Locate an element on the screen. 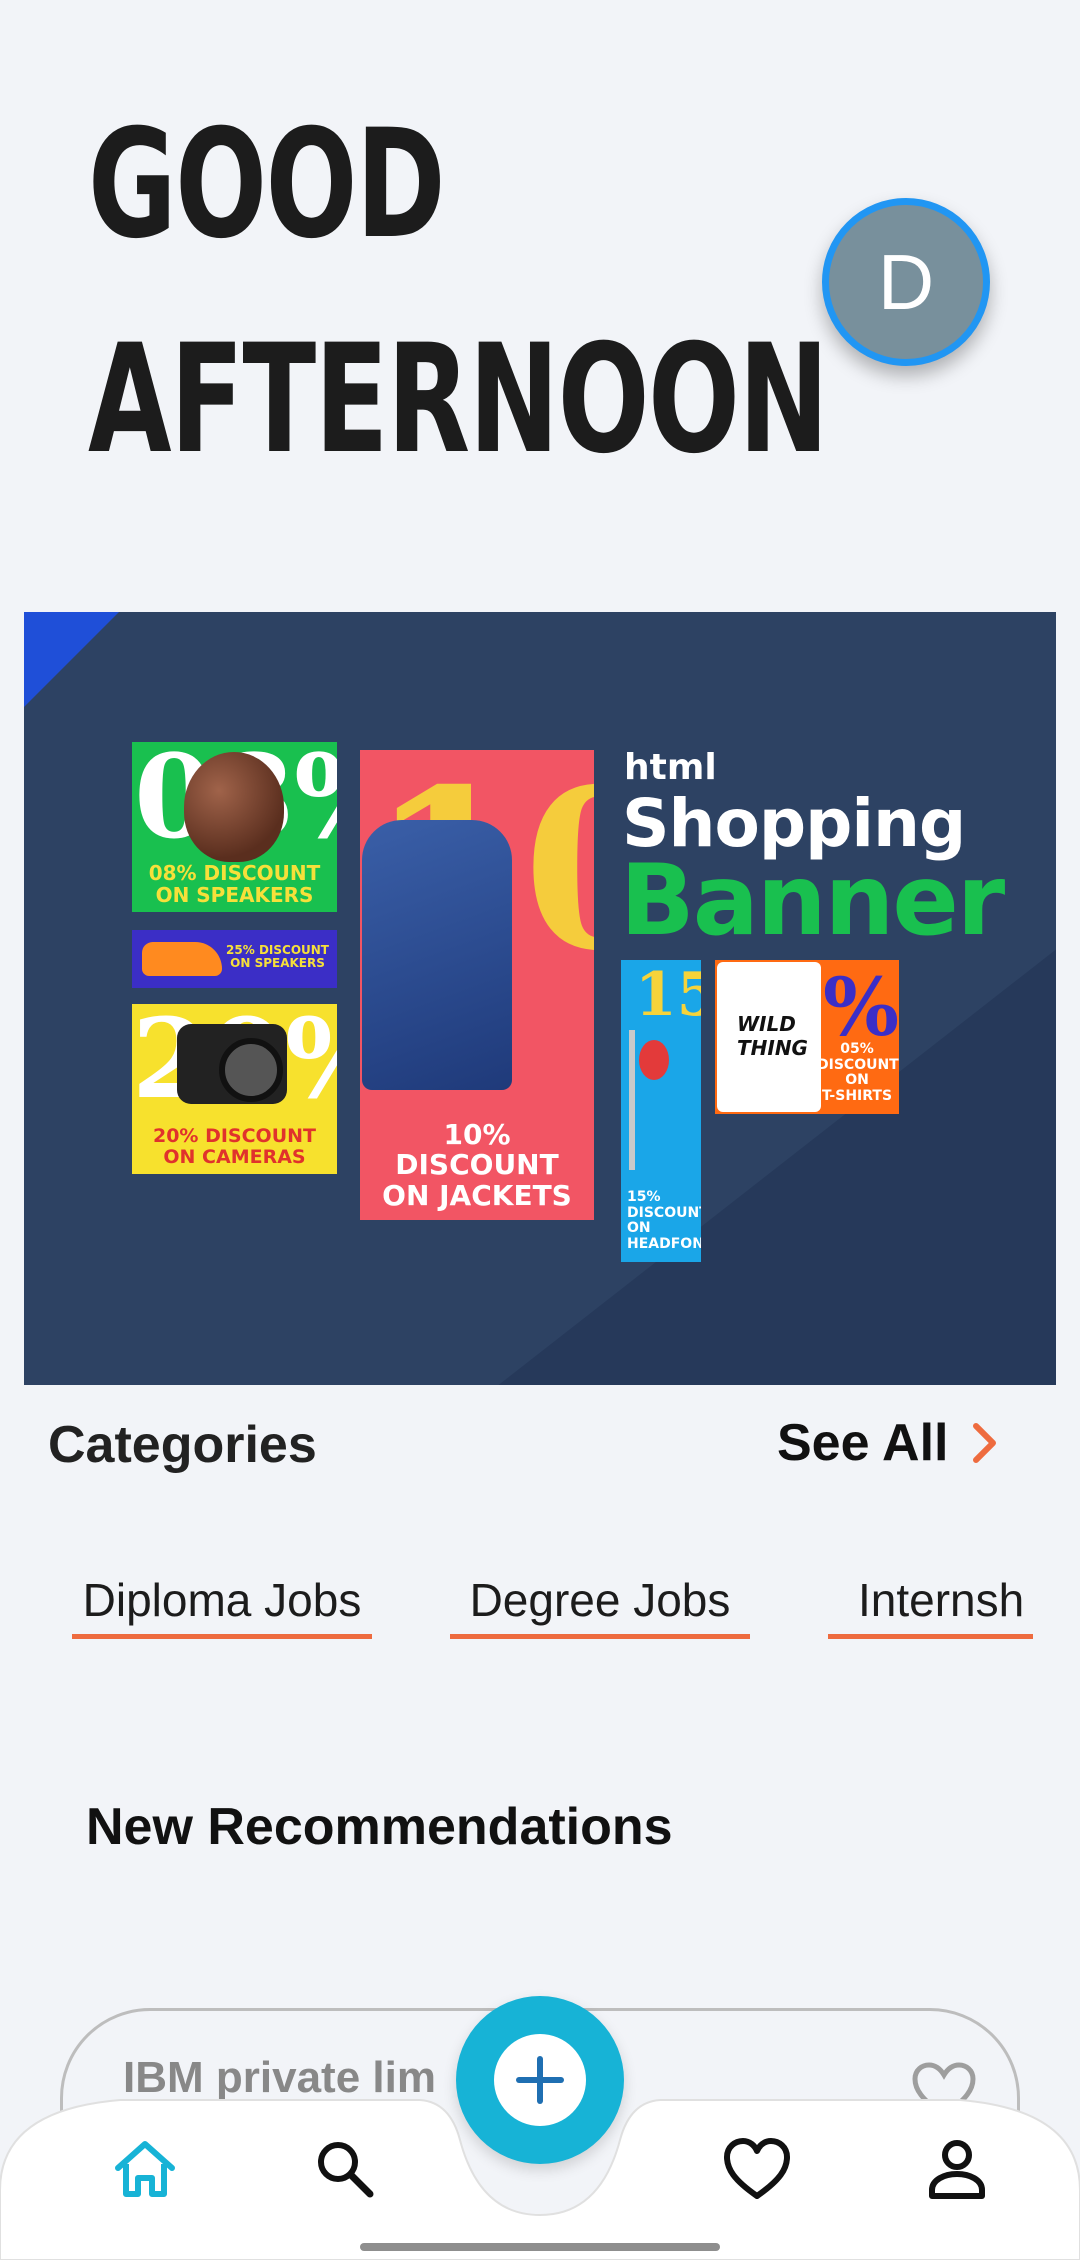 Image resolution: width=1080 pixels, height=2260 pixels. promo-shoes: 25% DISCOUNT ON SPEAKERS is located at coordinates (234, 959).